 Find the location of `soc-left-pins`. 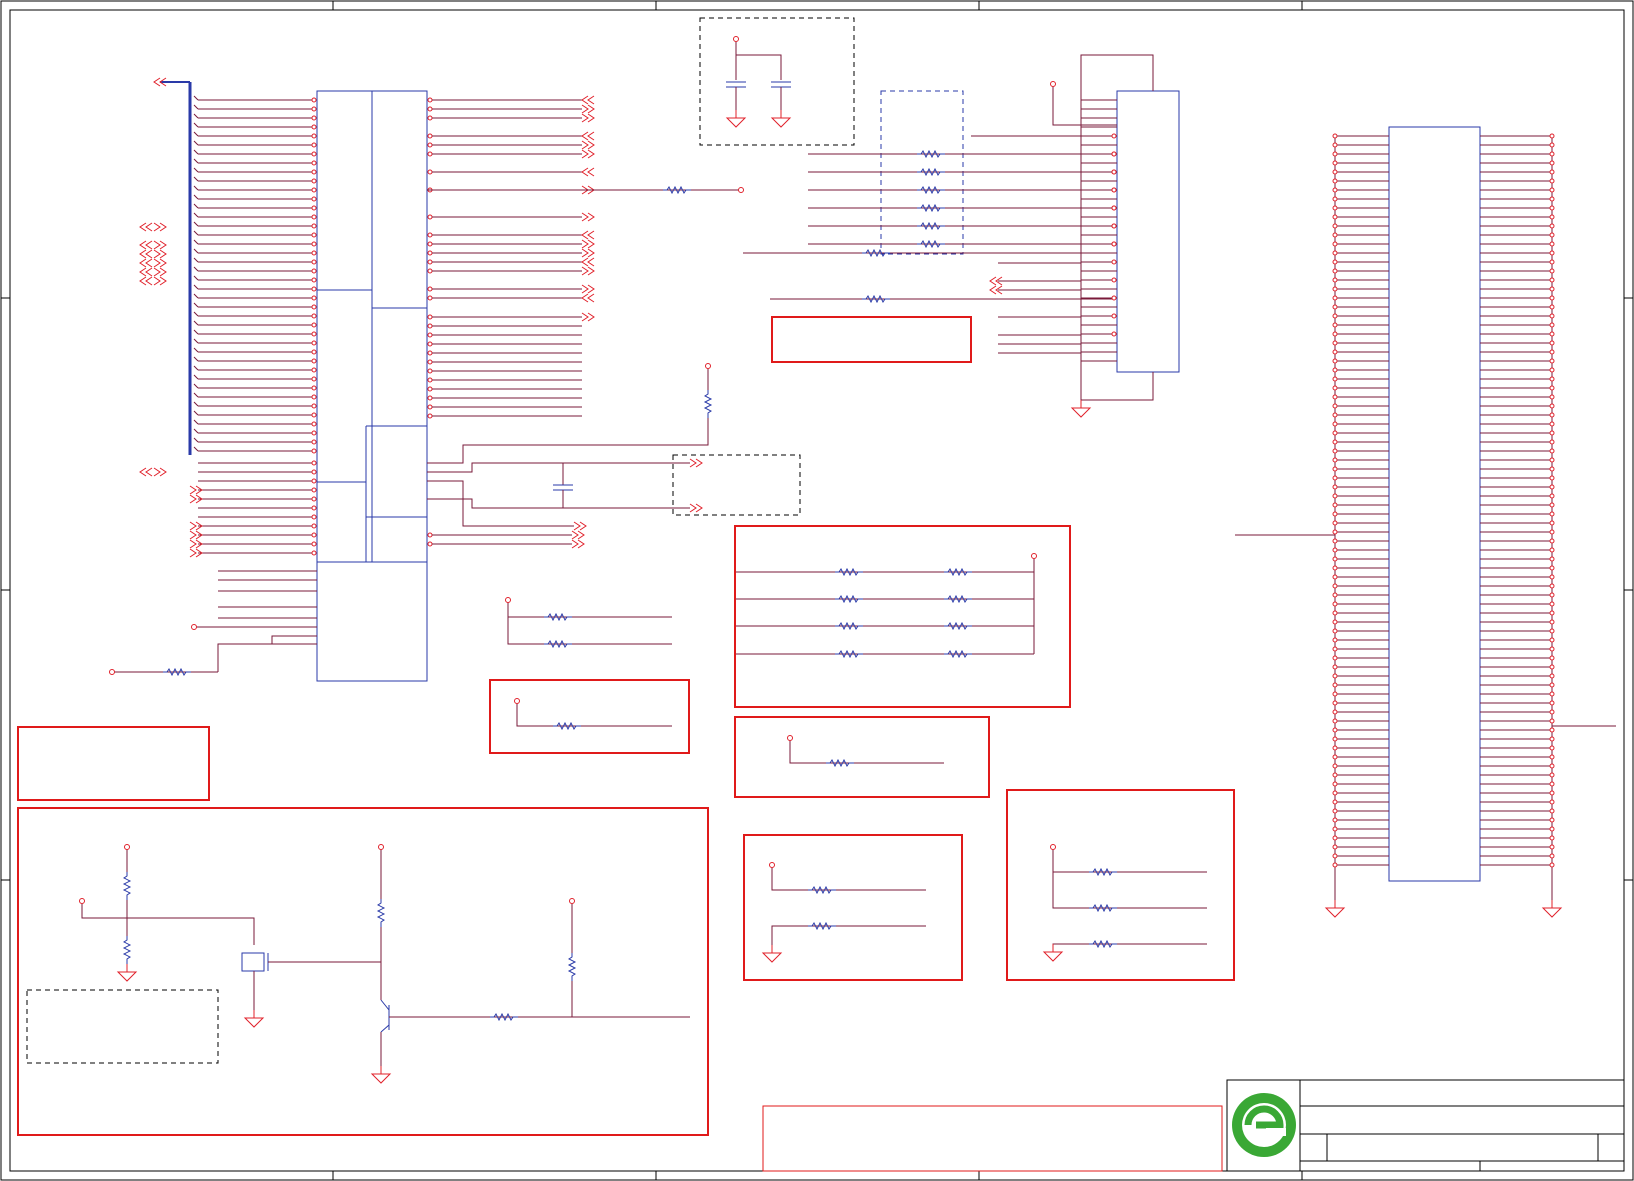

soc-left-pins is located at coordinates (255, 325).